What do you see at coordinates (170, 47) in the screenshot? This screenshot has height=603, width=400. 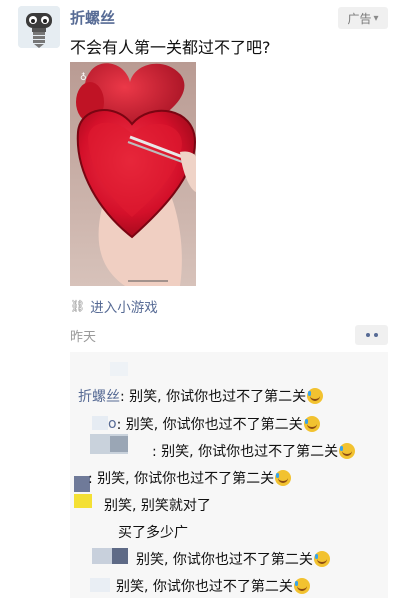 I see `post-text: 不会有人第一关都过不了吧?` at bounding box center [170, 47].